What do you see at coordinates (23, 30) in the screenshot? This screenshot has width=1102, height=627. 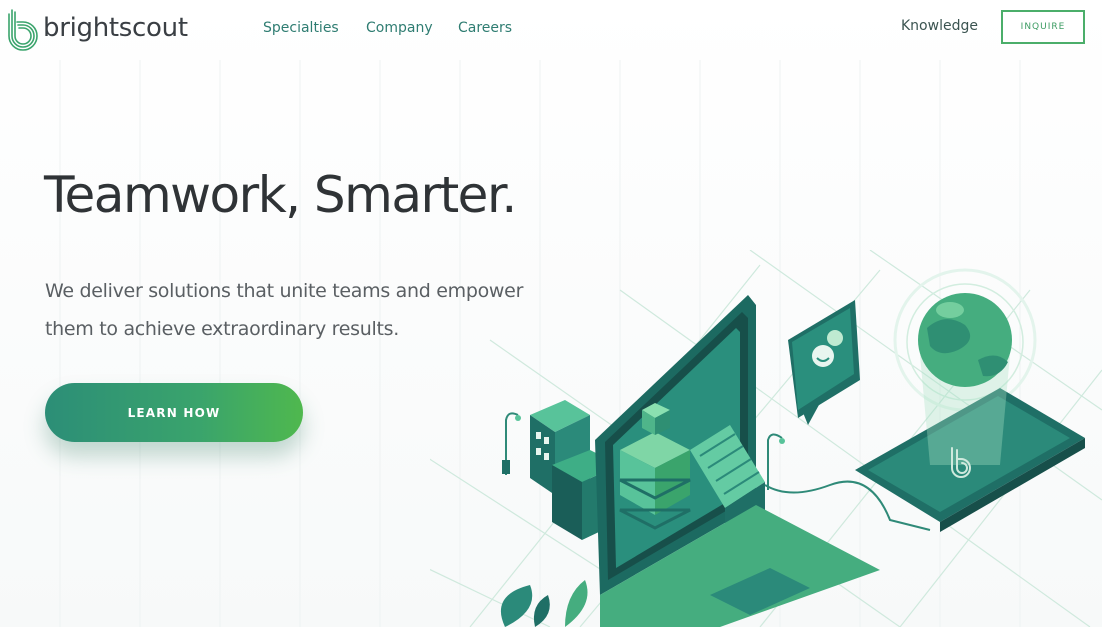 I see `brightscout-logo-icon` at bounding box center [23, 30].